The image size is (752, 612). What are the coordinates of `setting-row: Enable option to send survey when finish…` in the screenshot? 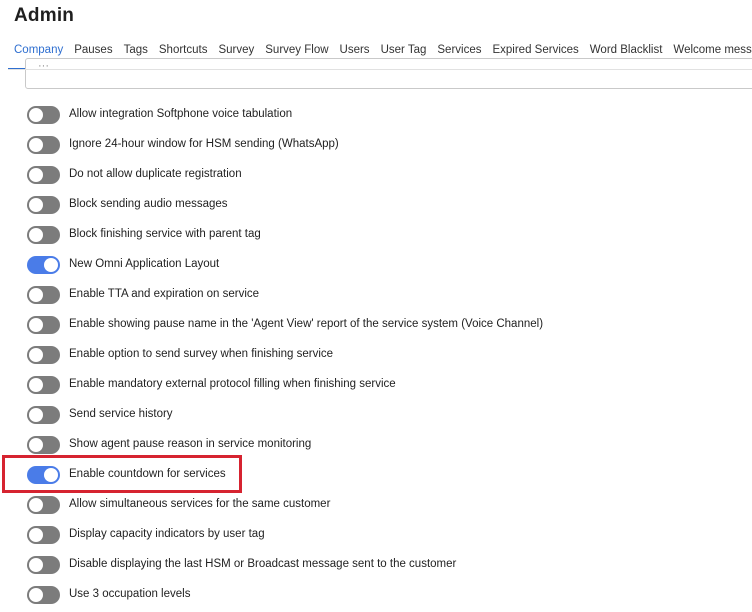 It's located at (376, 355).